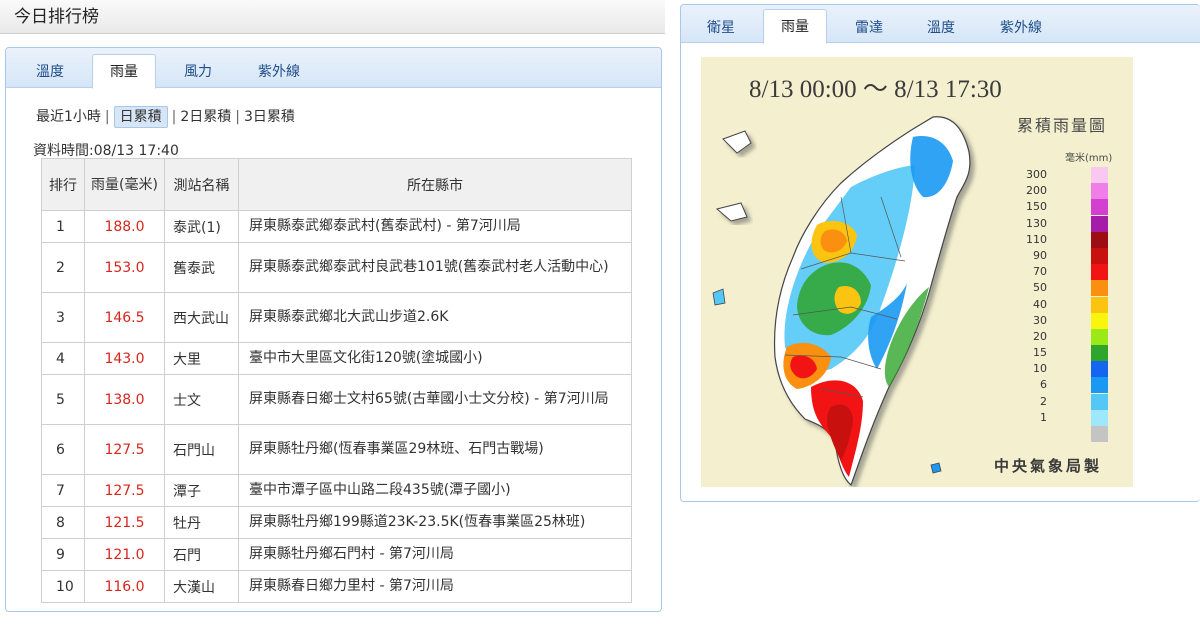  I want to click on legend-label: 6, so click(1043, 385).